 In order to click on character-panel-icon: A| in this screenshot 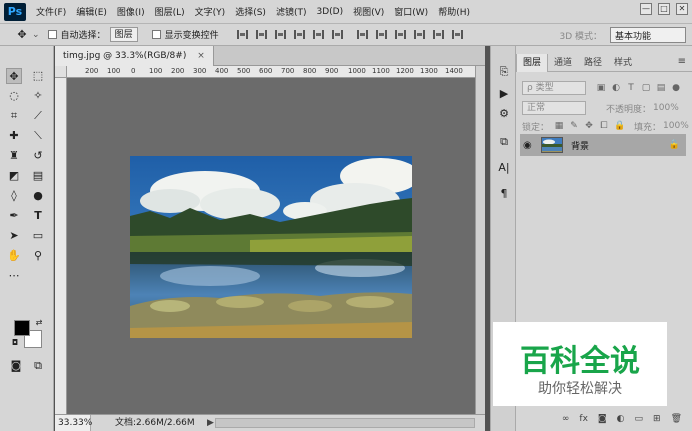, I will do `click(504, 168)`.